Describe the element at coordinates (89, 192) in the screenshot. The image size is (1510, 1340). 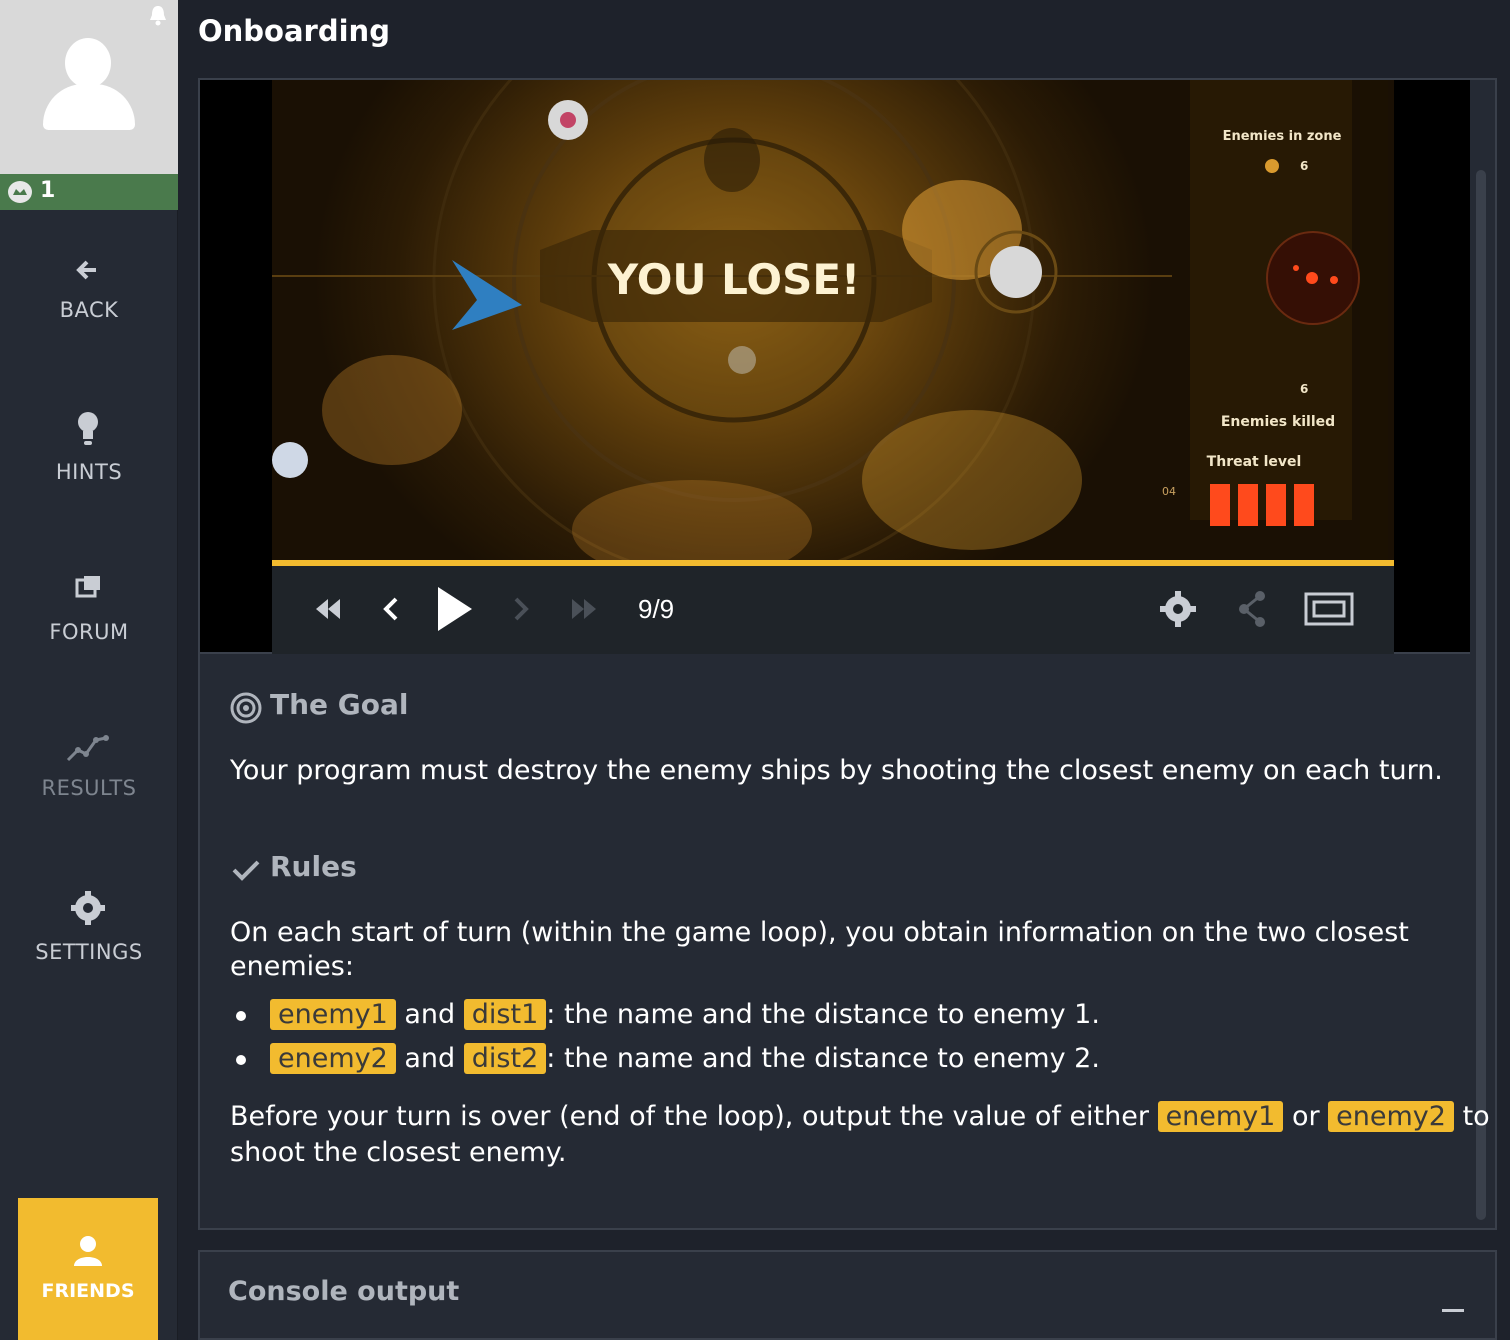
I see `level-bar: 1` at that location.